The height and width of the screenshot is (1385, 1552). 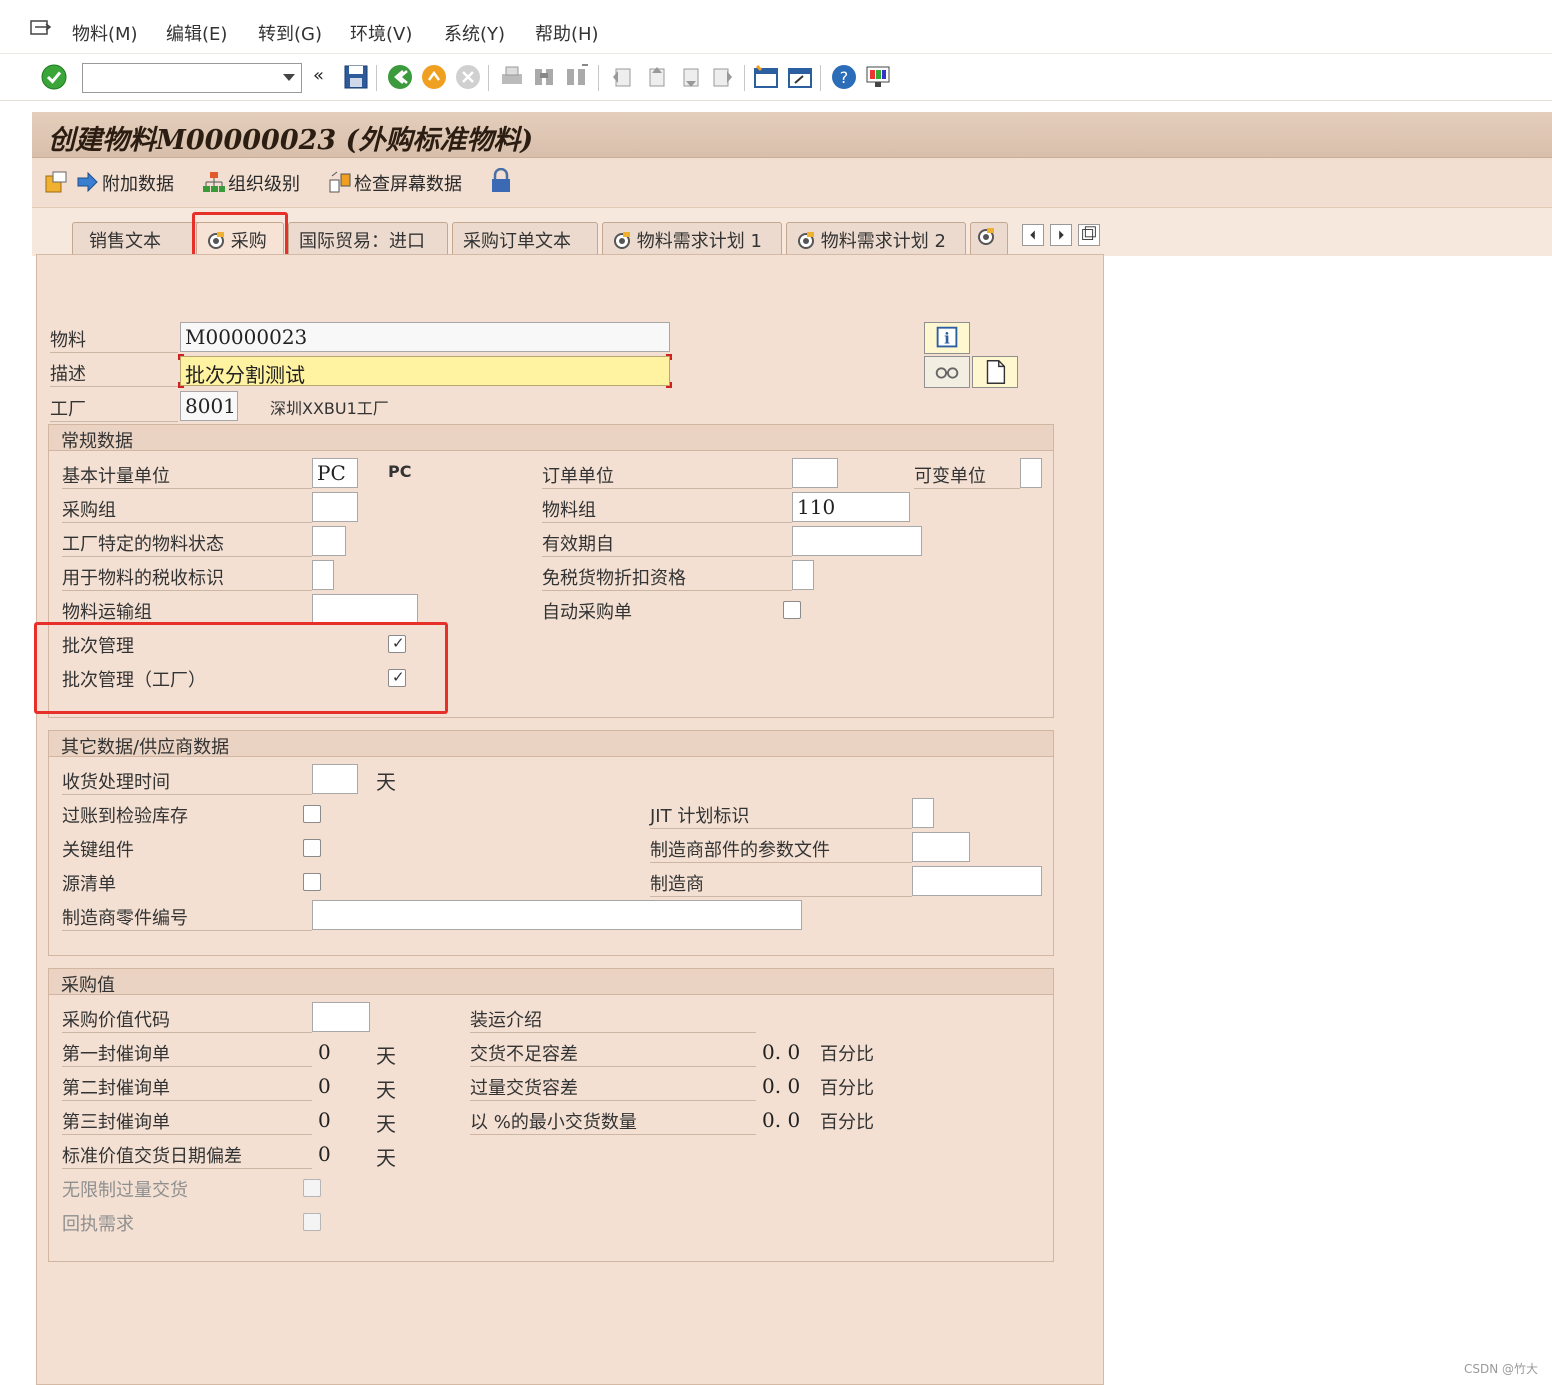 What do you see at coordinates (187, 611) in the screenshot?
I see `transport-group-label: 物料运输组` at bounding box center [187, 611].